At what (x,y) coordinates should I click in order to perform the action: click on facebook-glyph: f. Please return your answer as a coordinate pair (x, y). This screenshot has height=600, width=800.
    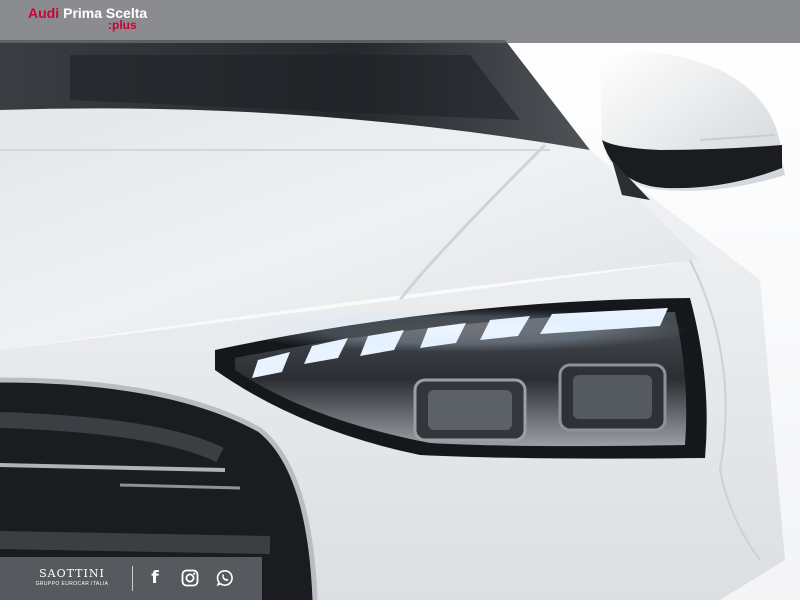
    Looking at the image, I should click on (155, 578).